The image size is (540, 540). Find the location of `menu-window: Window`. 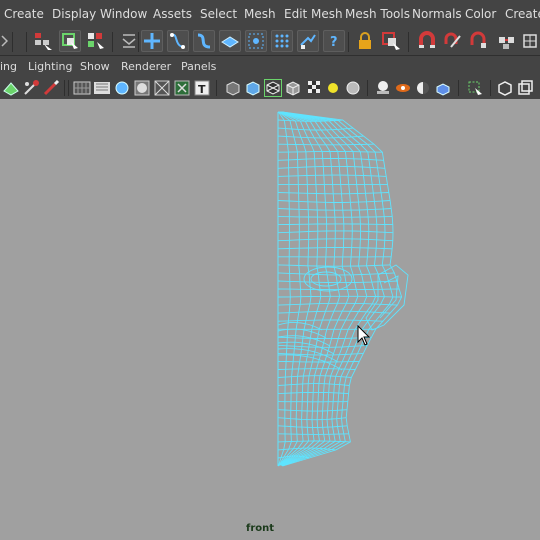

menu-window: Window is located at coordinates (123, 14).